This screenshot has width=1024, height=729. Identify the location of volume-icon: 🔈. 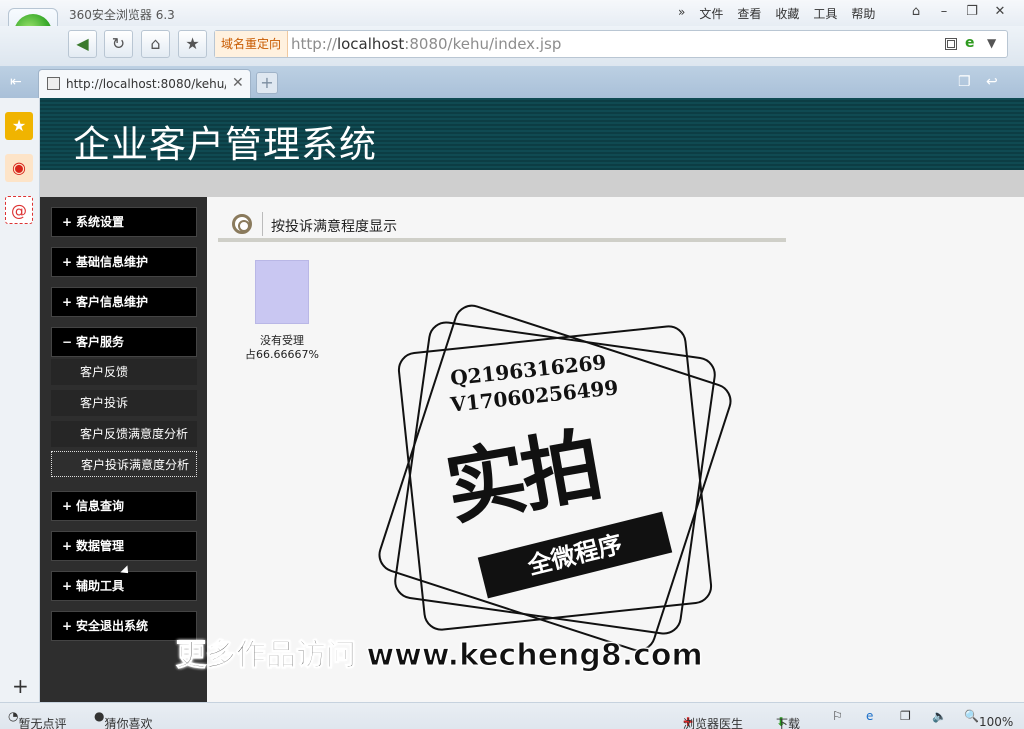
(939, 716).